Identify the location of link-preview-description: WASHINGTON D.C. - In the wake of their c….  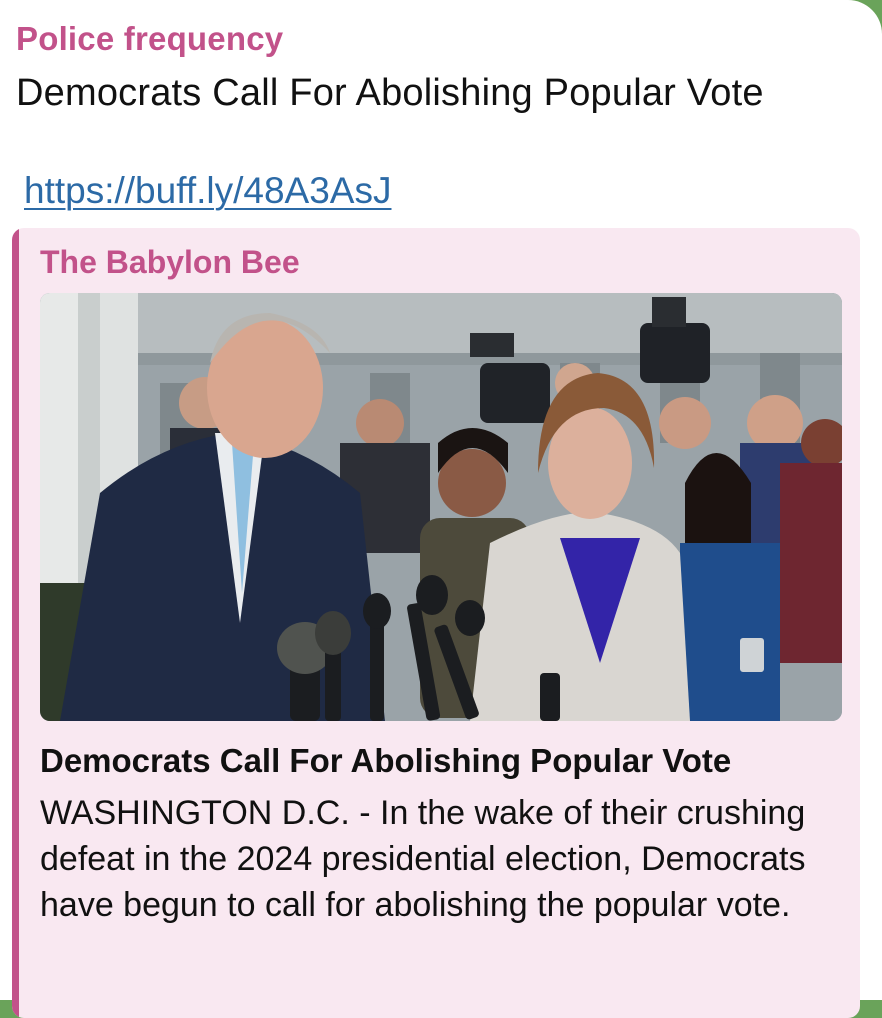
(423, 859).